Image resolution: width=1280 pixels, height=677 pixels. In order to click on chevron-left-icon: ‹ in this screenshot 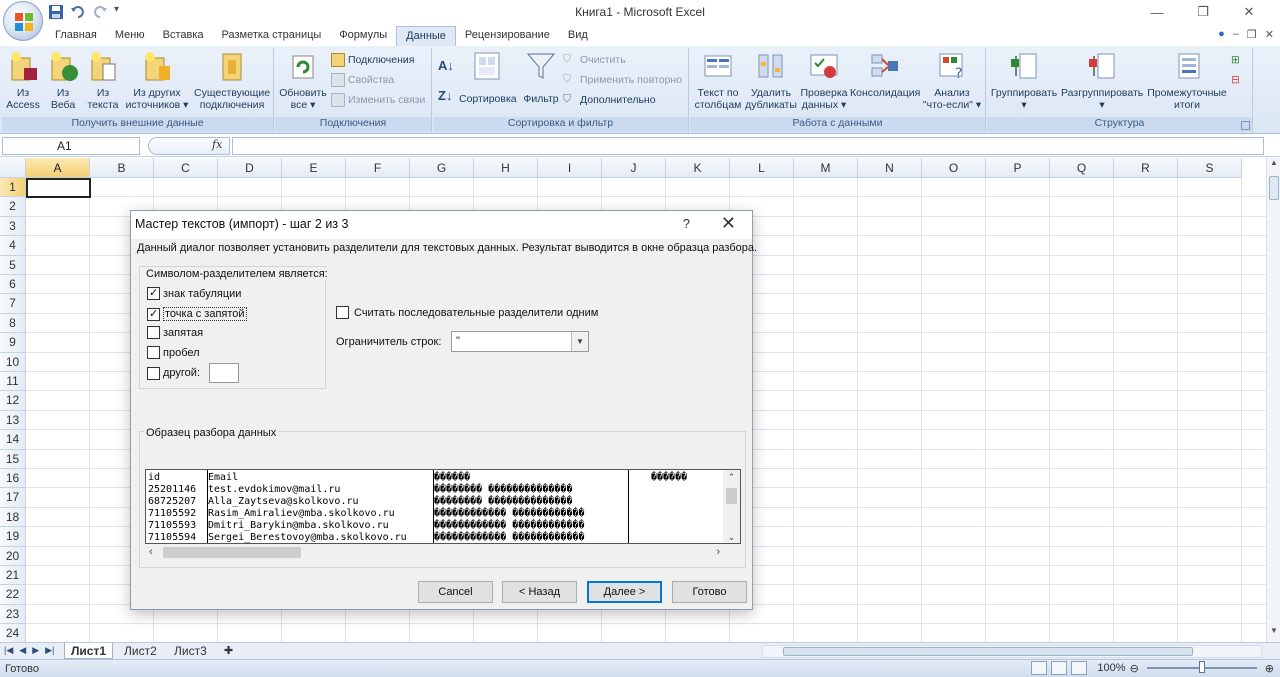, I will do `click(151, 552)`.